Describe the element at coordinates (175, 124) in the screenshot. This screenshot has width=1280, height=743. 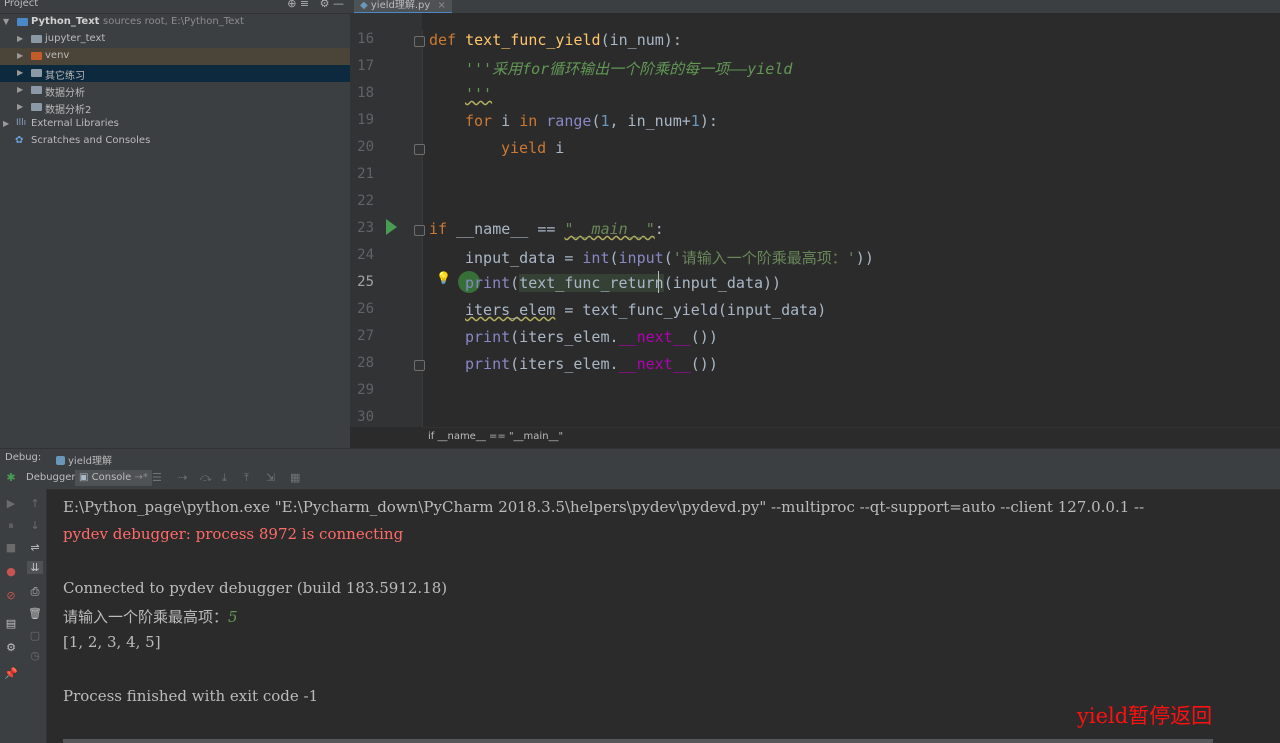
I see `tree-item-external-libraries: ▶ Illı External Libraries` at that location.